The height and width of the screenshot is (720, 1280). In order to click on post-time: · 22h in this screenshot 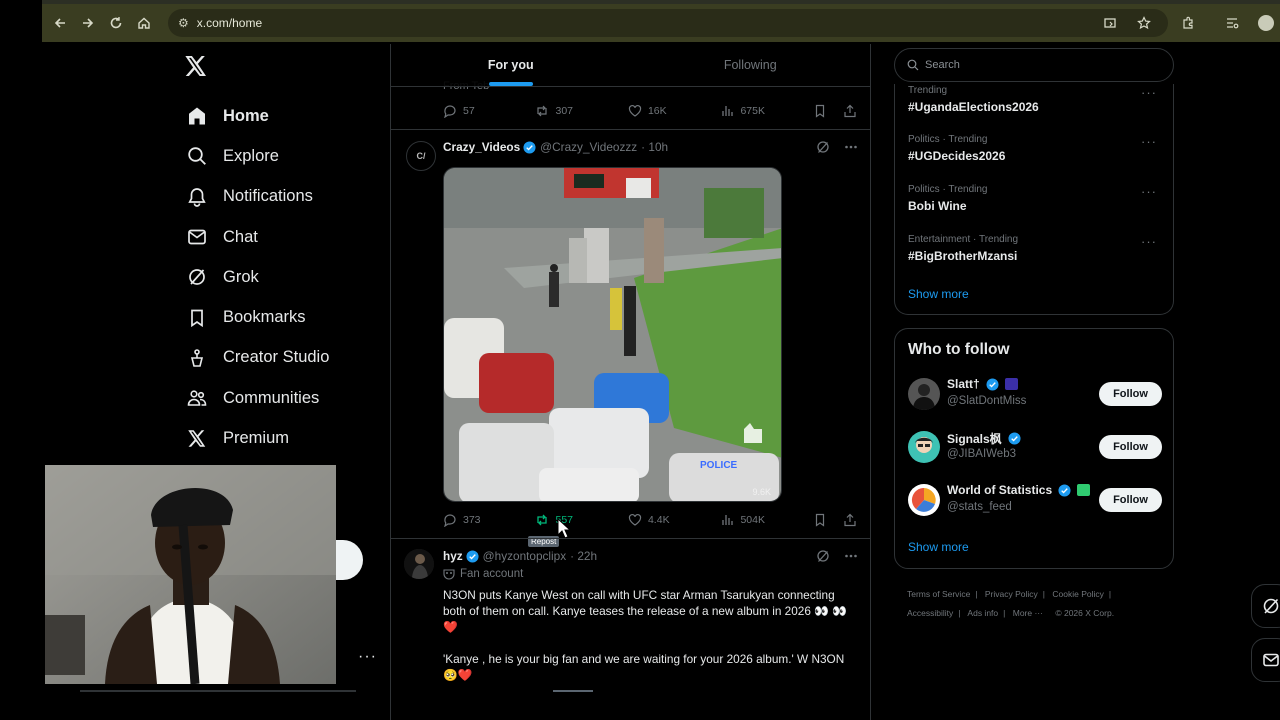, I will do `click(583, 556)`.